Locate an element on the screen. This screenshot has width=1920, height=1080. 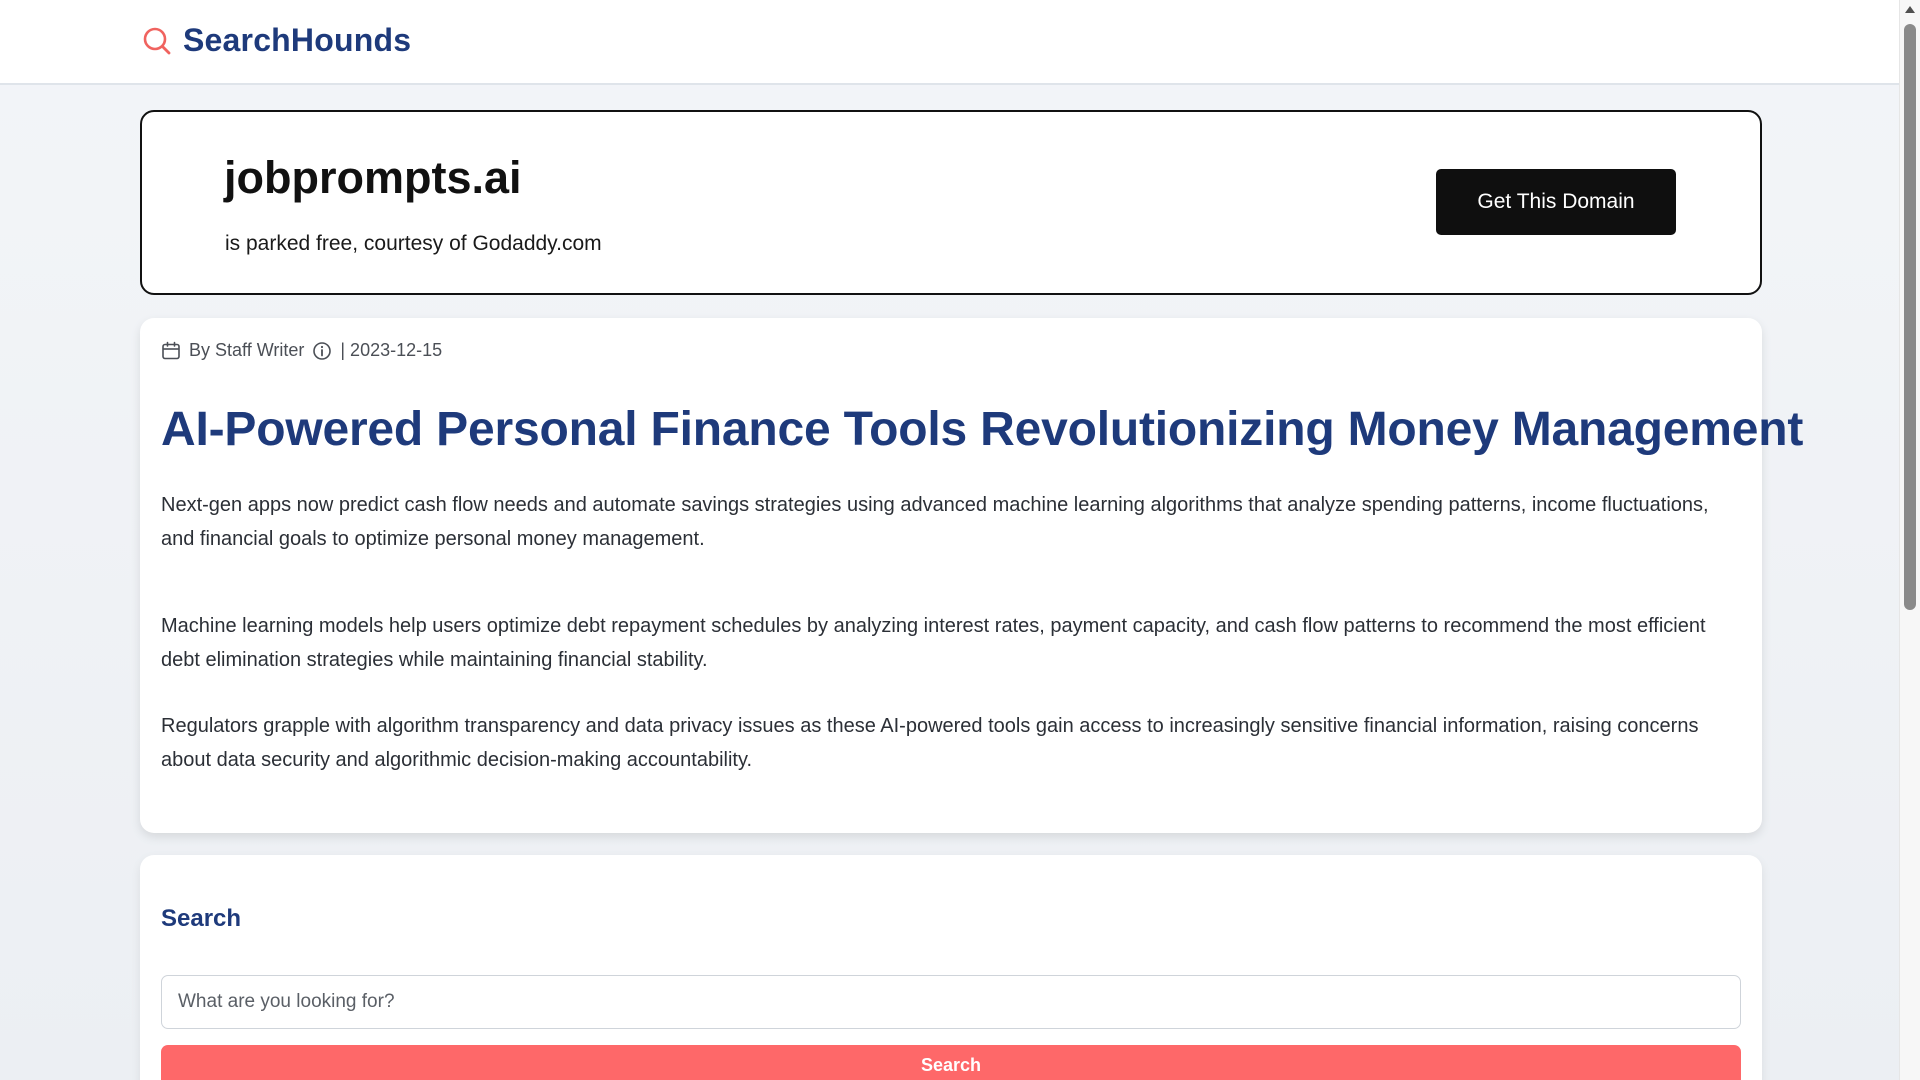
article-date: | 2023-12-15 is located at coordinates (391, 350).